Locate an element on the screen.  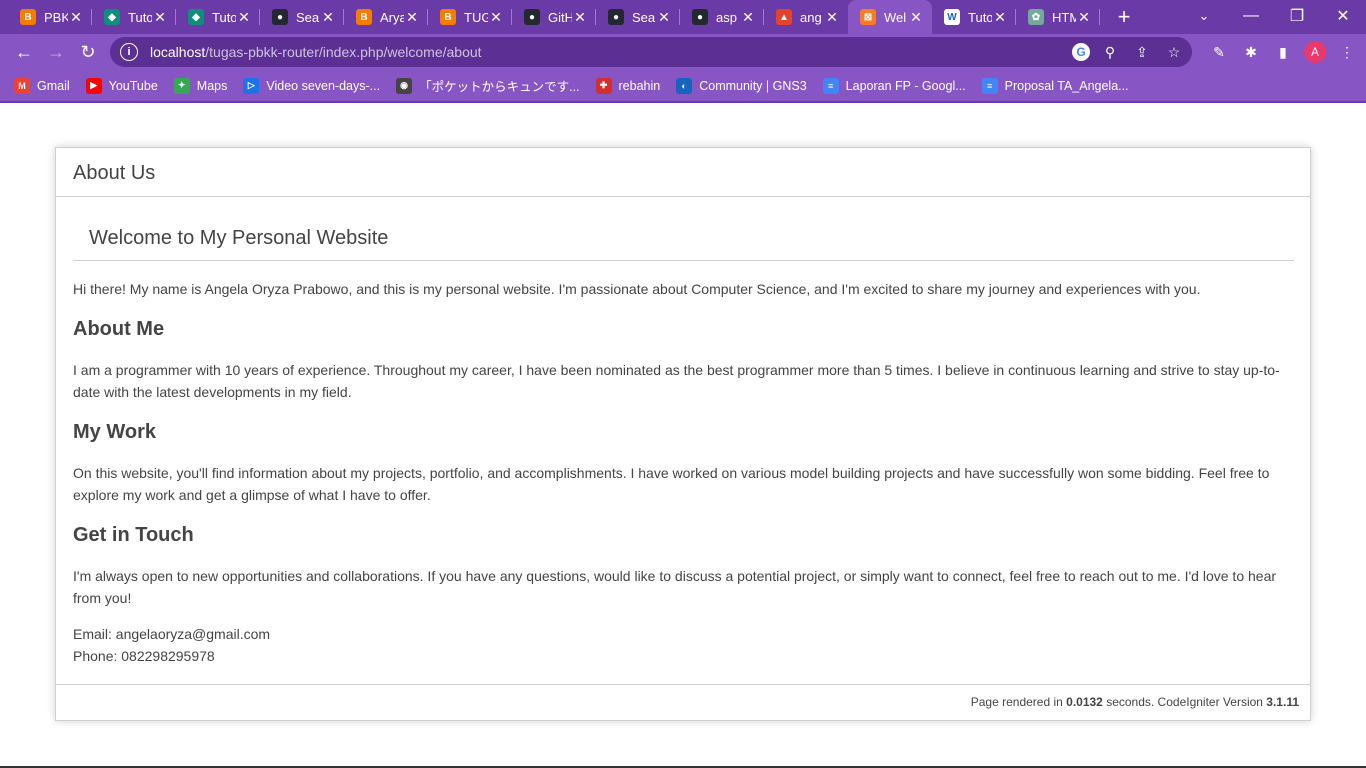
render-time: 0.0132 is located at coordinates (1084, 702).